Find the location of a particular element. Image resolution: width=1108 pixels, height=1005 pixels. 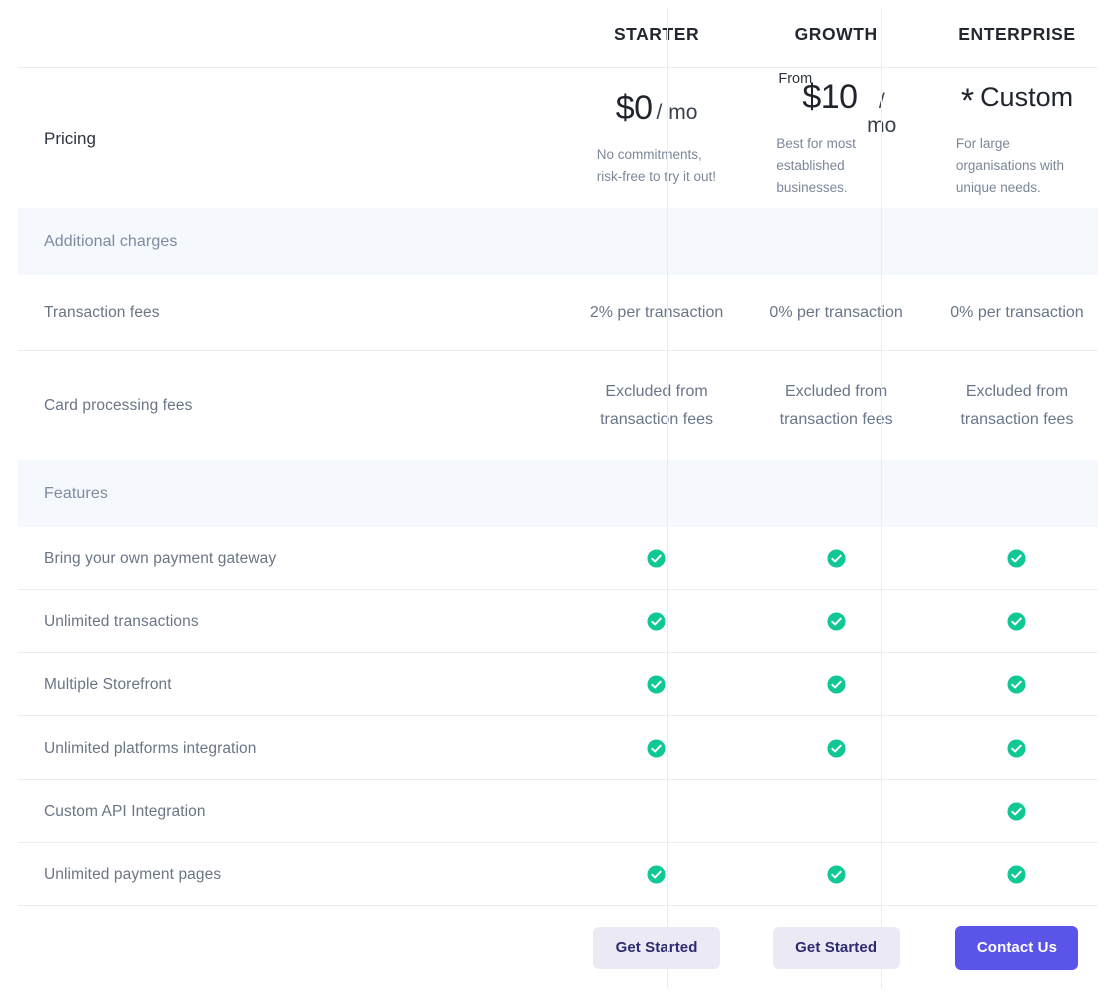

row-label-cell: Multiple Storefront is located at coordinates (283, 685).